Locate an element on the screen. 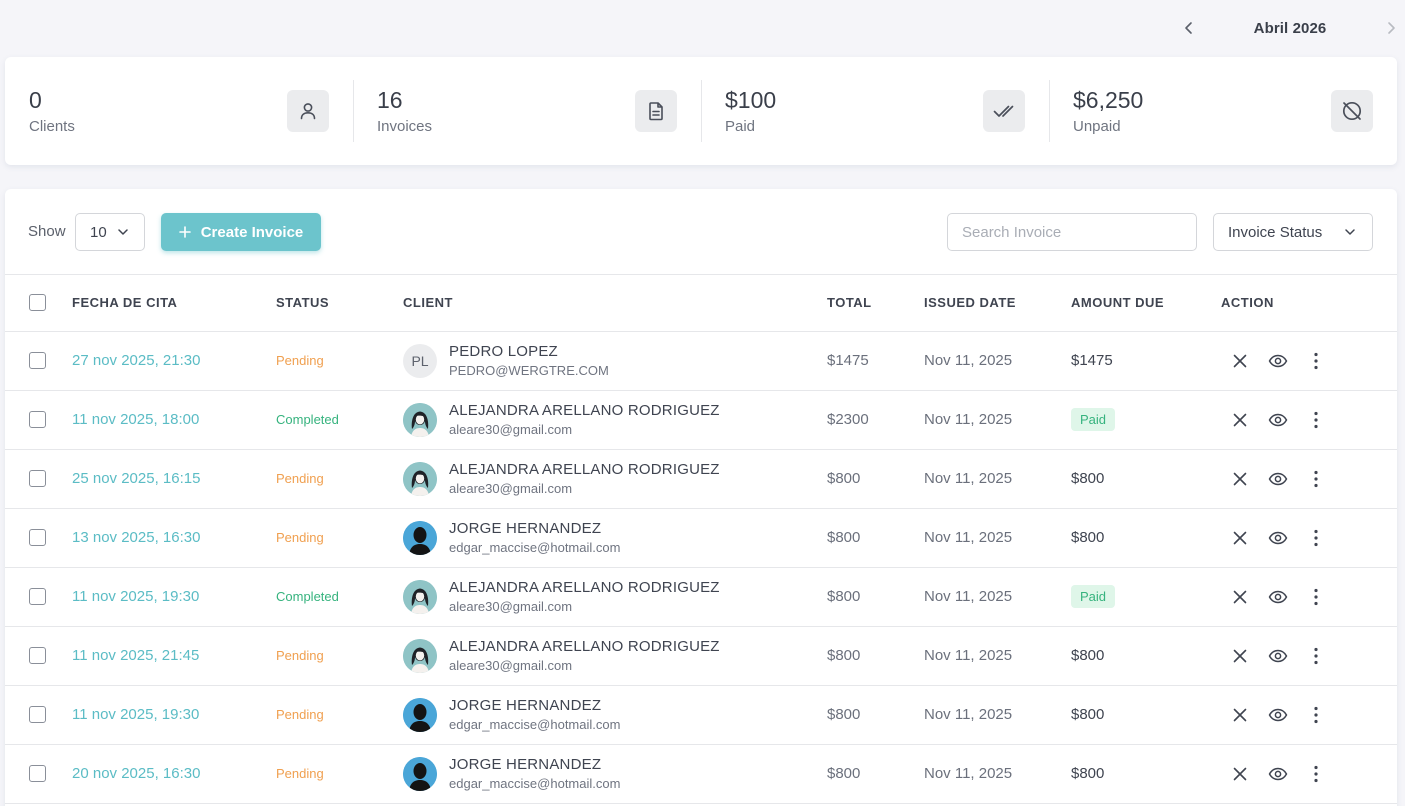 The width and height of the screenshot is (1405, 806). status-cell: Completed is located at coordinates (339, 419).